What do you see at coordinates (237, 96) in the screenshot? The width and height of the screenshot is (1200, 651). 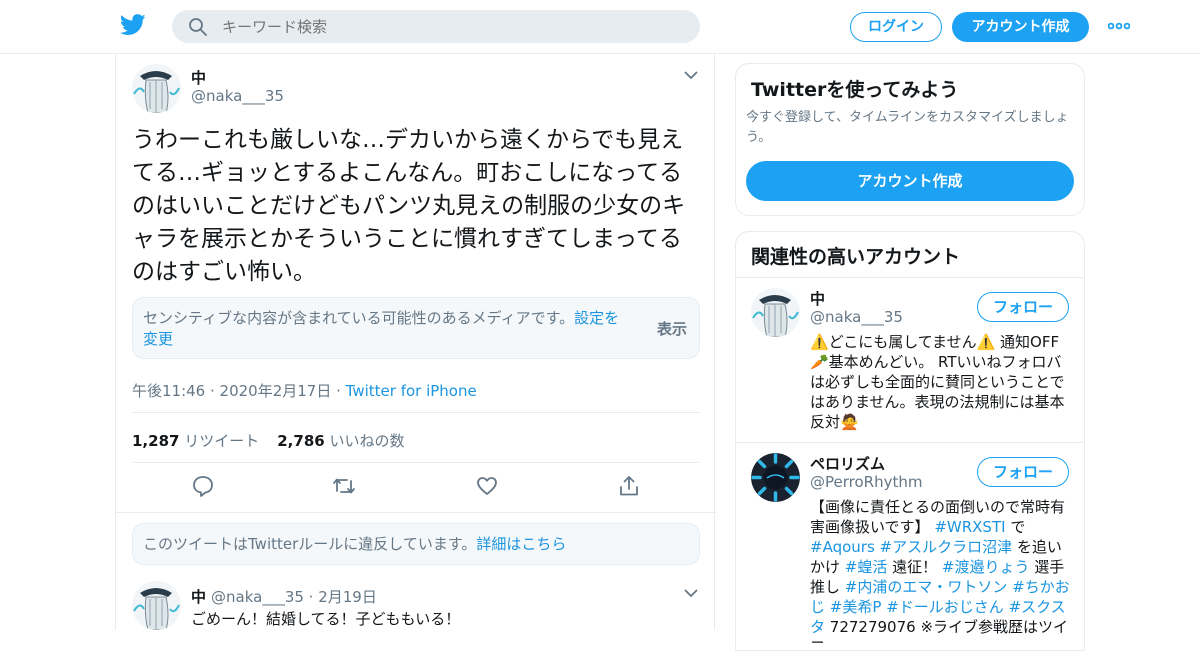 I see `tweet-author-handle: @naka___35` at bounding box center [237, 96].